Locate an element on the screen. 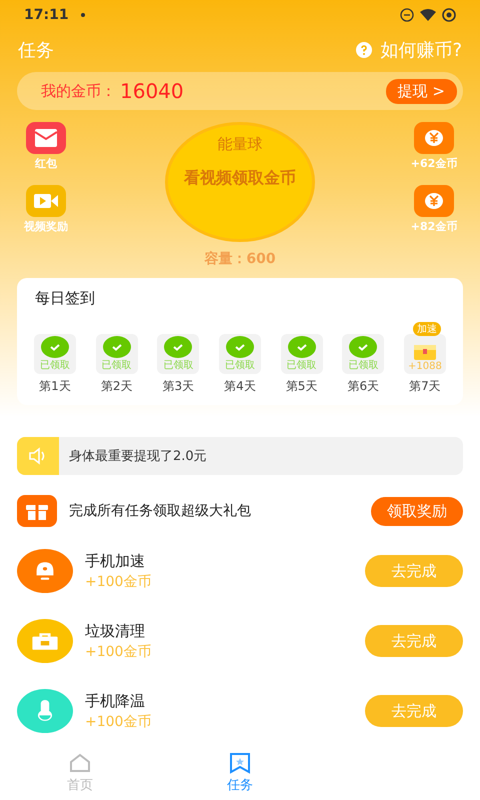  action-label: 红包 is located at coordinates (46, 163).